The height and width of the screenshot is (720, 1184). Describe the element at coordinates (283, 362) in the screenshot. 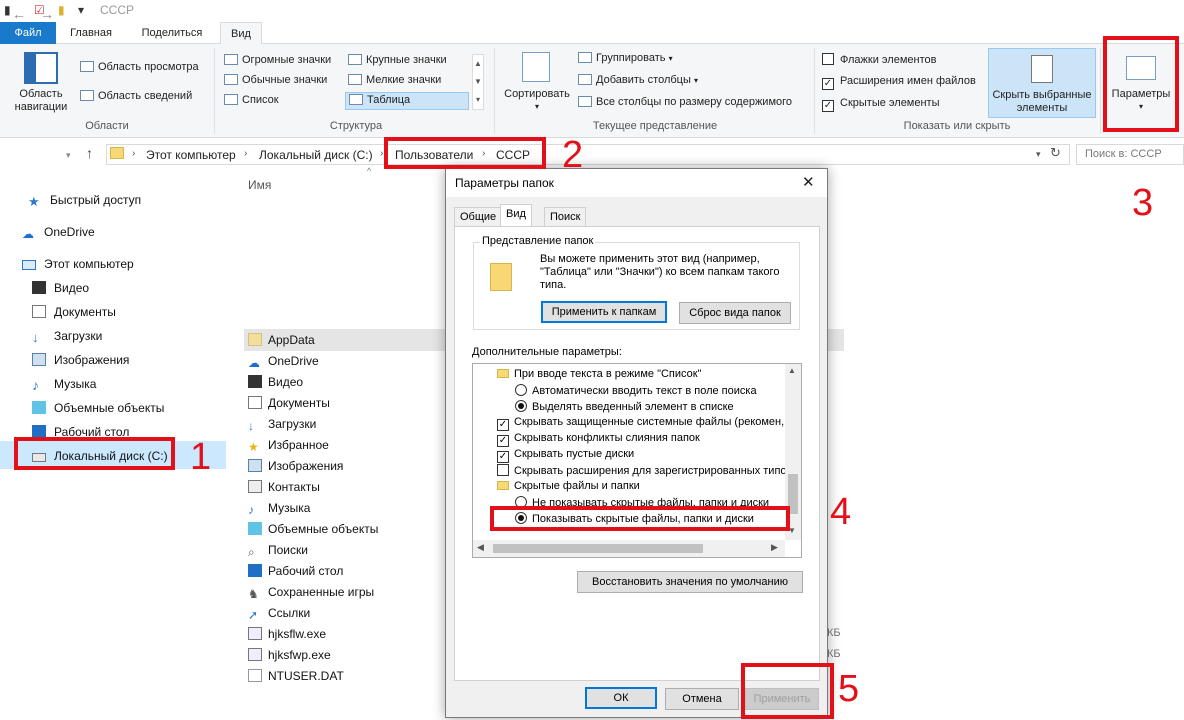

I see `list-item: ☁ OneDrive` at that location.